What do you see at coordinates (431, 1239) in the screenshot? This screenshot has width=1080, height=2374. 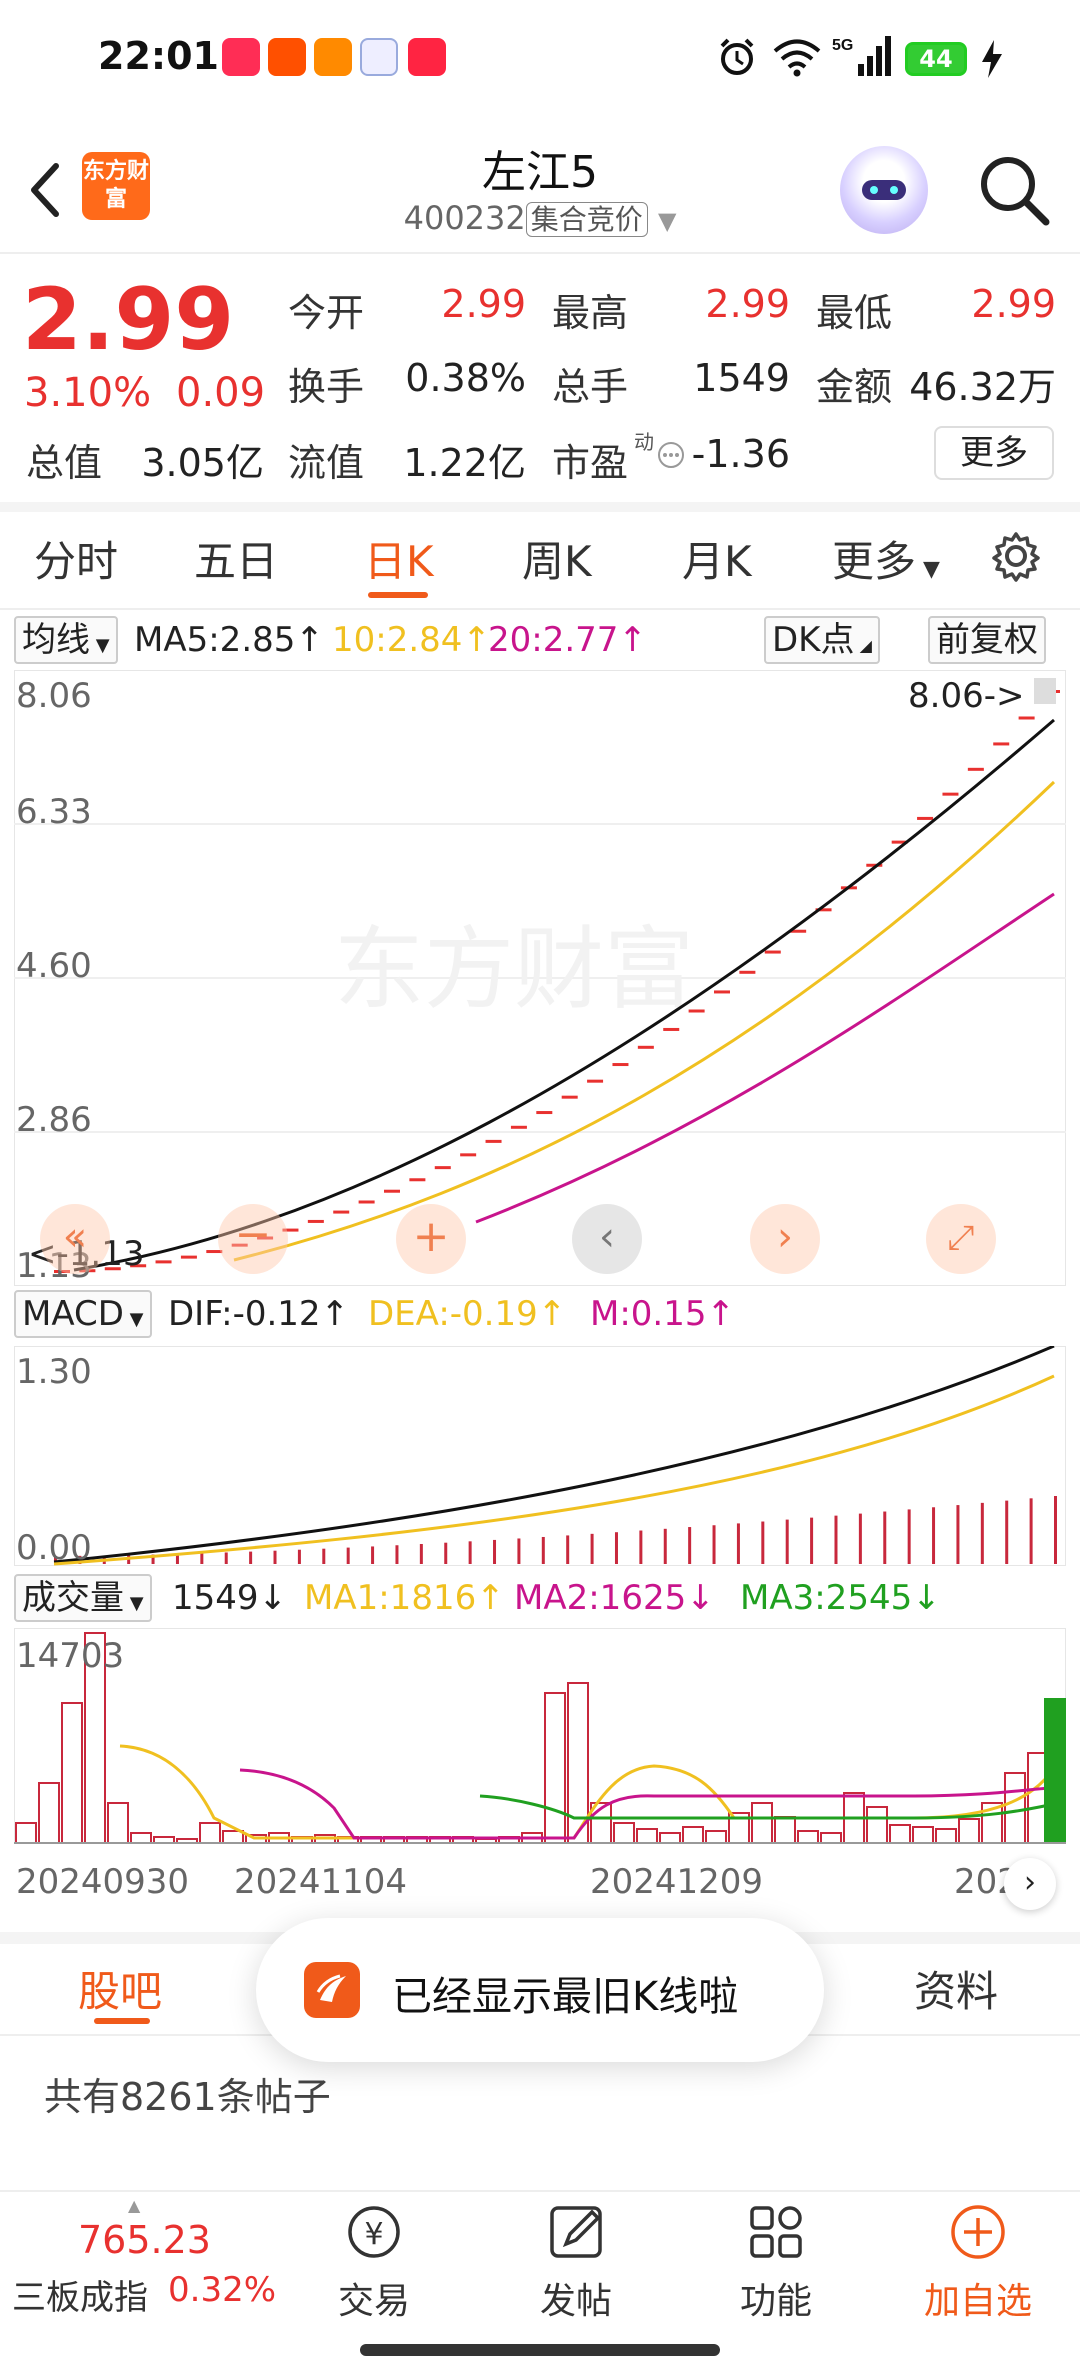 I see `zoom-in-icon: +` at bounding box center [431, 1239].